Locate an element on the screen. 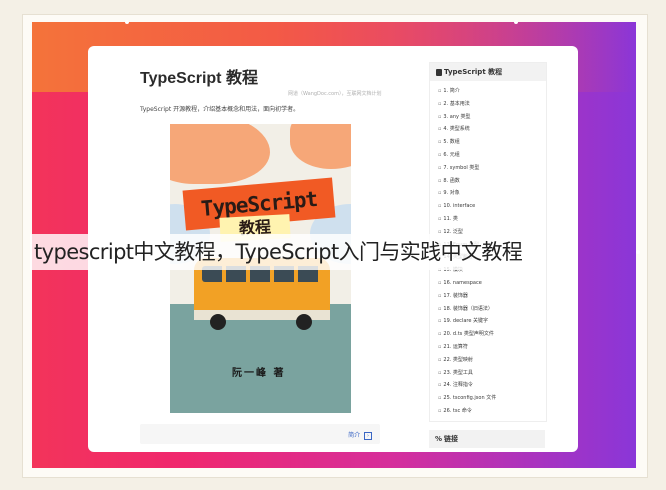  toc-header: TypeScript 教程 is located at coordinates (488, 72).